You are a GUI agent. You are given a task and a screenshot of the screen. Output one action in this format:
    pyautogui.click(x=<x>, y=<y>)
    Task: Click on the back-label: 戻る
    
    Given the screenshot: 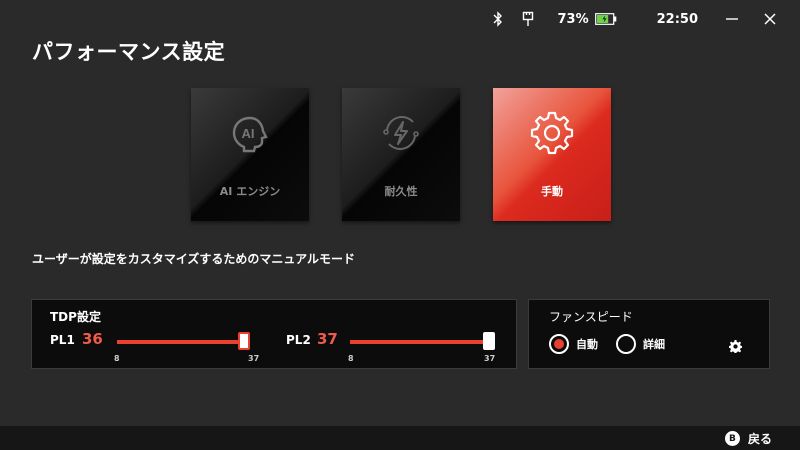 What is the action you would take?
    pyautogui.click(x=759, y=439)
    